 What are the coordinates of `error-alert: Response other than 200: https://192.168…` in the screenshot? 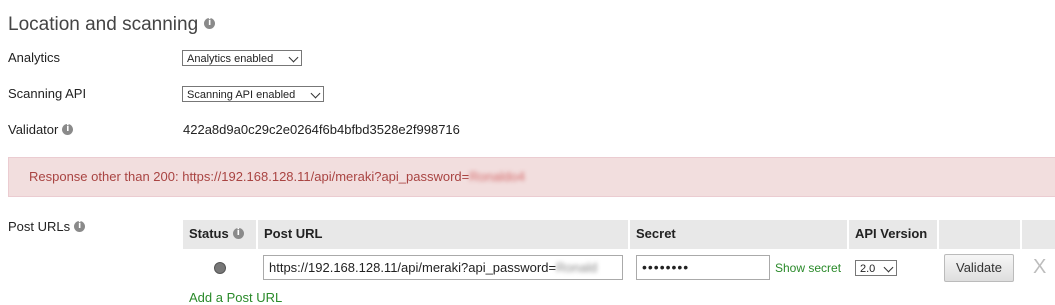 It's located at (531, 177).